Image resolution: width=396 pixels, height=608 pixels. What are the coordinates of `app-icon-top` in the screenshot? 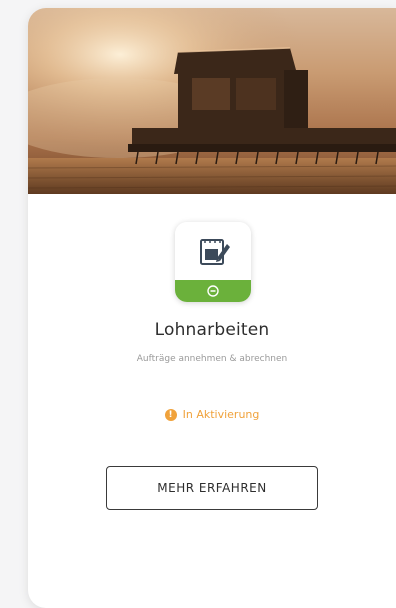 It's located at (213, 251).